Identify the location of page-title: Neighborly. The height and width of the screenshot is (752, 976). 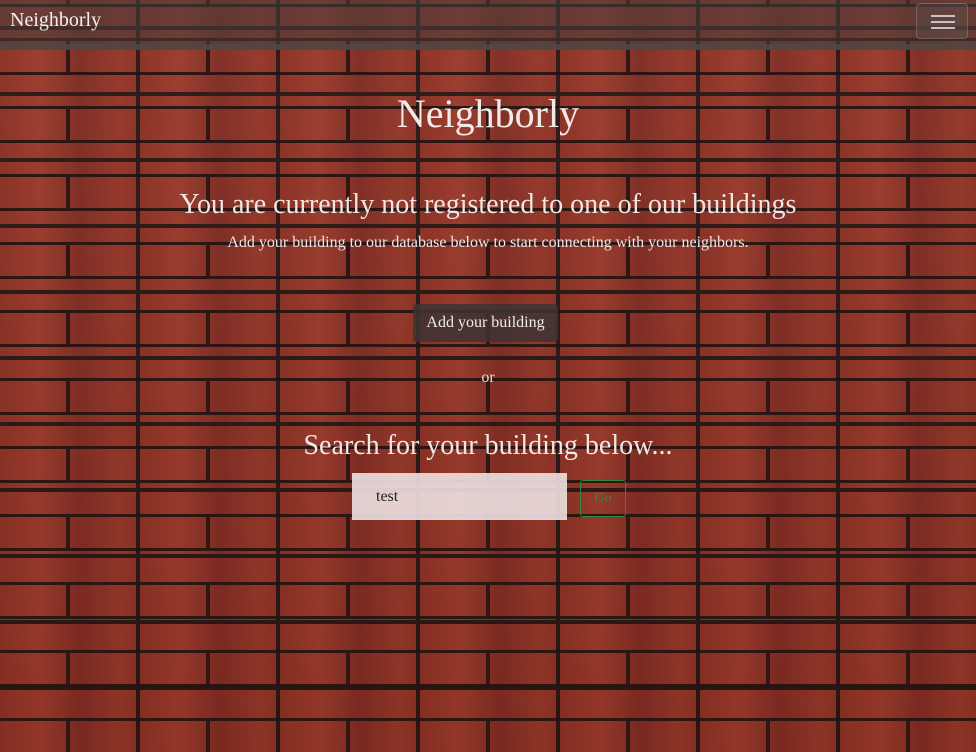
(488, 113).